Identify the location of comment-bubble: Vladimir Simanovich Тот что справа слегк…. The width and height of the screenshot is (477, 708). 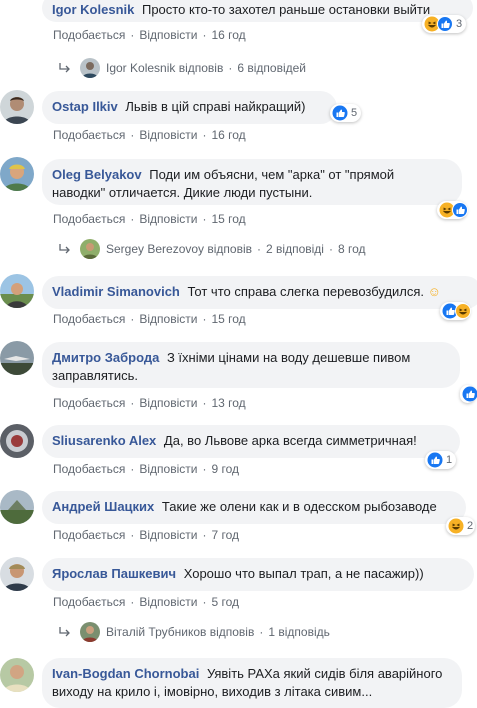
(259, 292).